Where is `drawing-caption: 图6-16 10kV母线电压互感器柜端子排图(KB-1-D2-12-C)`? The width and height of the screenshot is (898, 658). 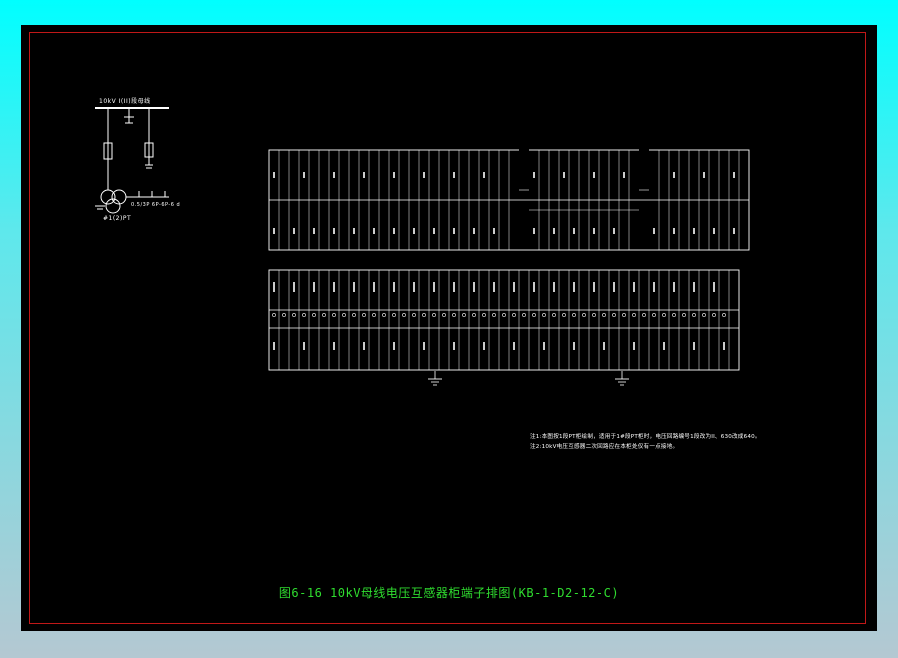 drawing-caption: 图6-16 10kV母线电压互感器柜端子排图(KB-1-D2-12-C) is located at coordinates (449, 593).